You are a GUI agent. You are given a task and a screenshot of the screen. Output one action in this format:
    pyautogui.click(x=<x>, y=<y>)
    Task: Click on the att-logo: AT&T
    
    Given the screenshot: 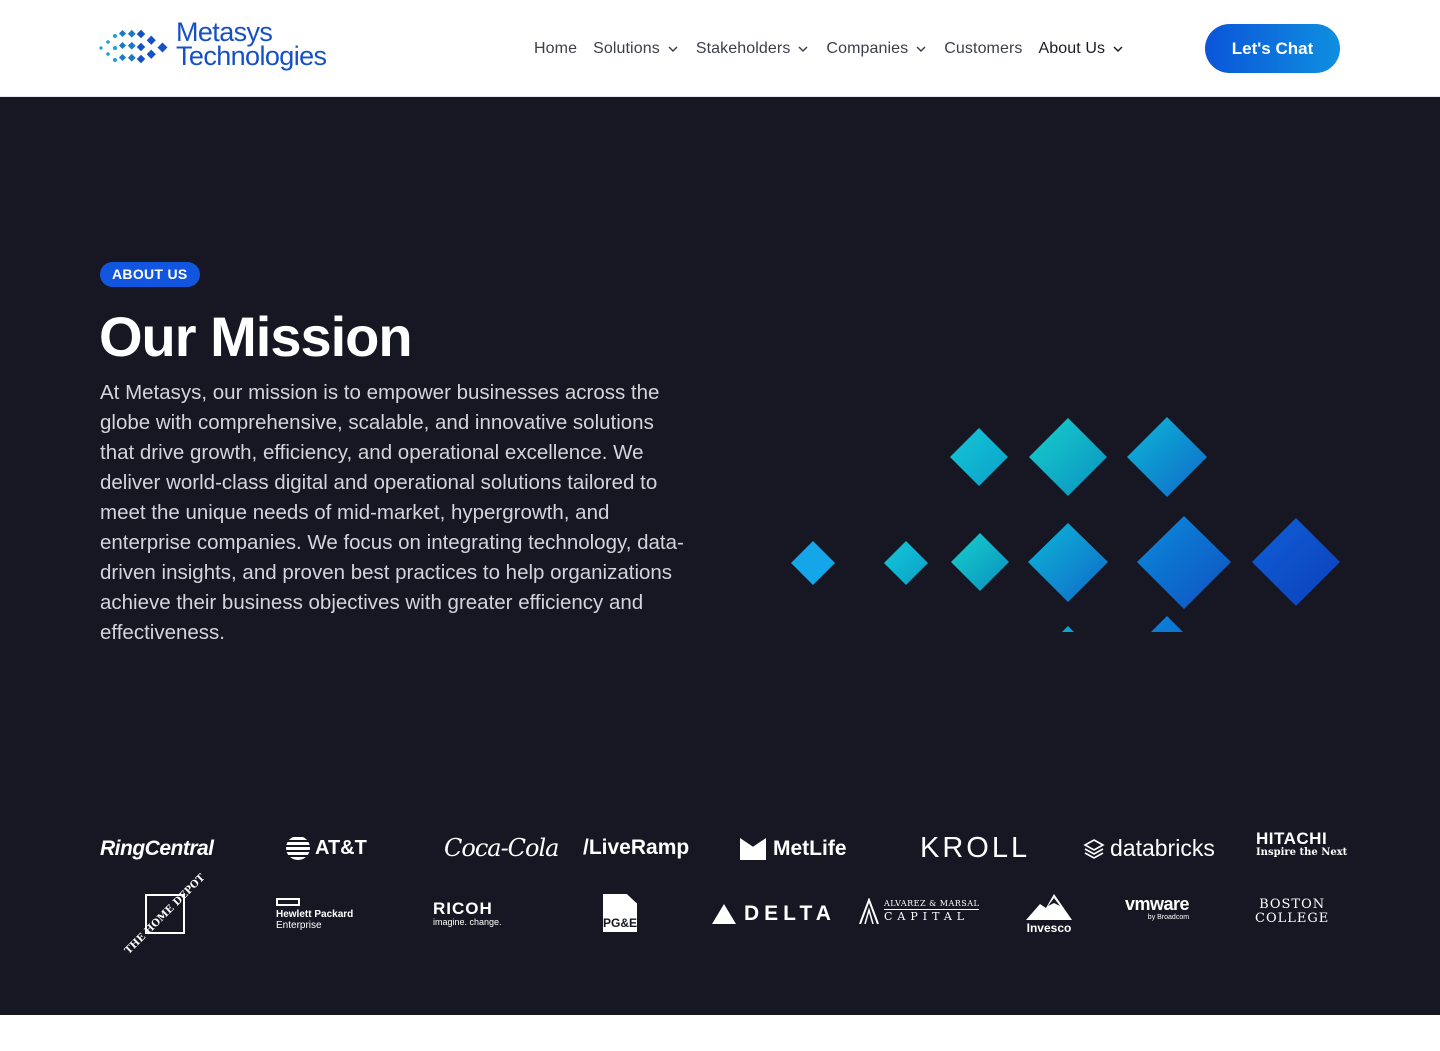 What is the action you would take?
    pyautogui.click(x=326, y=848)
    